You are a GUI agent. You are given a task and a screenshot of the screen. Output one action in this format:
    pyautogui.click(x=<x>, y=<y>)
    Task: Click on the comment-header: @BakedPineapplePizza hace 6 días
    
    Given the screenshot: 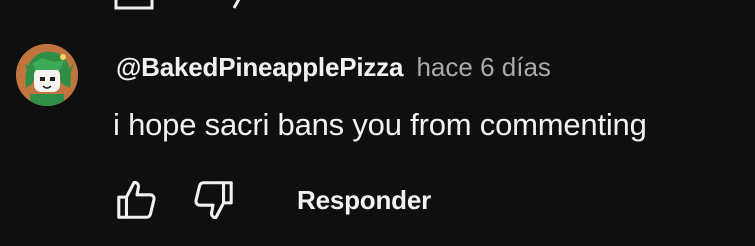 What is the action you would take?
    pyautogui.click(x=333, y=67)
    